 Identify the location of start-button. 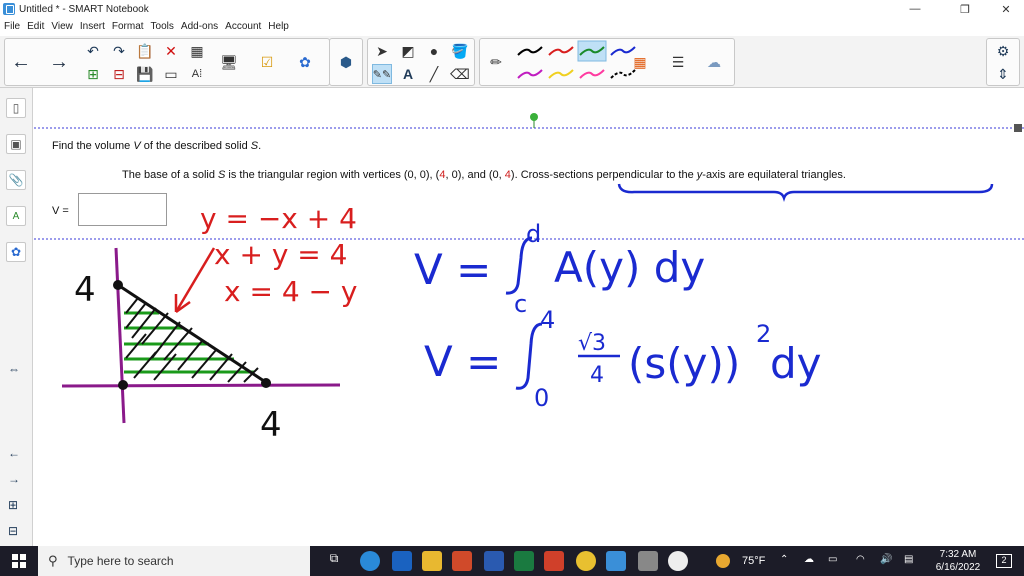
(19, 561).